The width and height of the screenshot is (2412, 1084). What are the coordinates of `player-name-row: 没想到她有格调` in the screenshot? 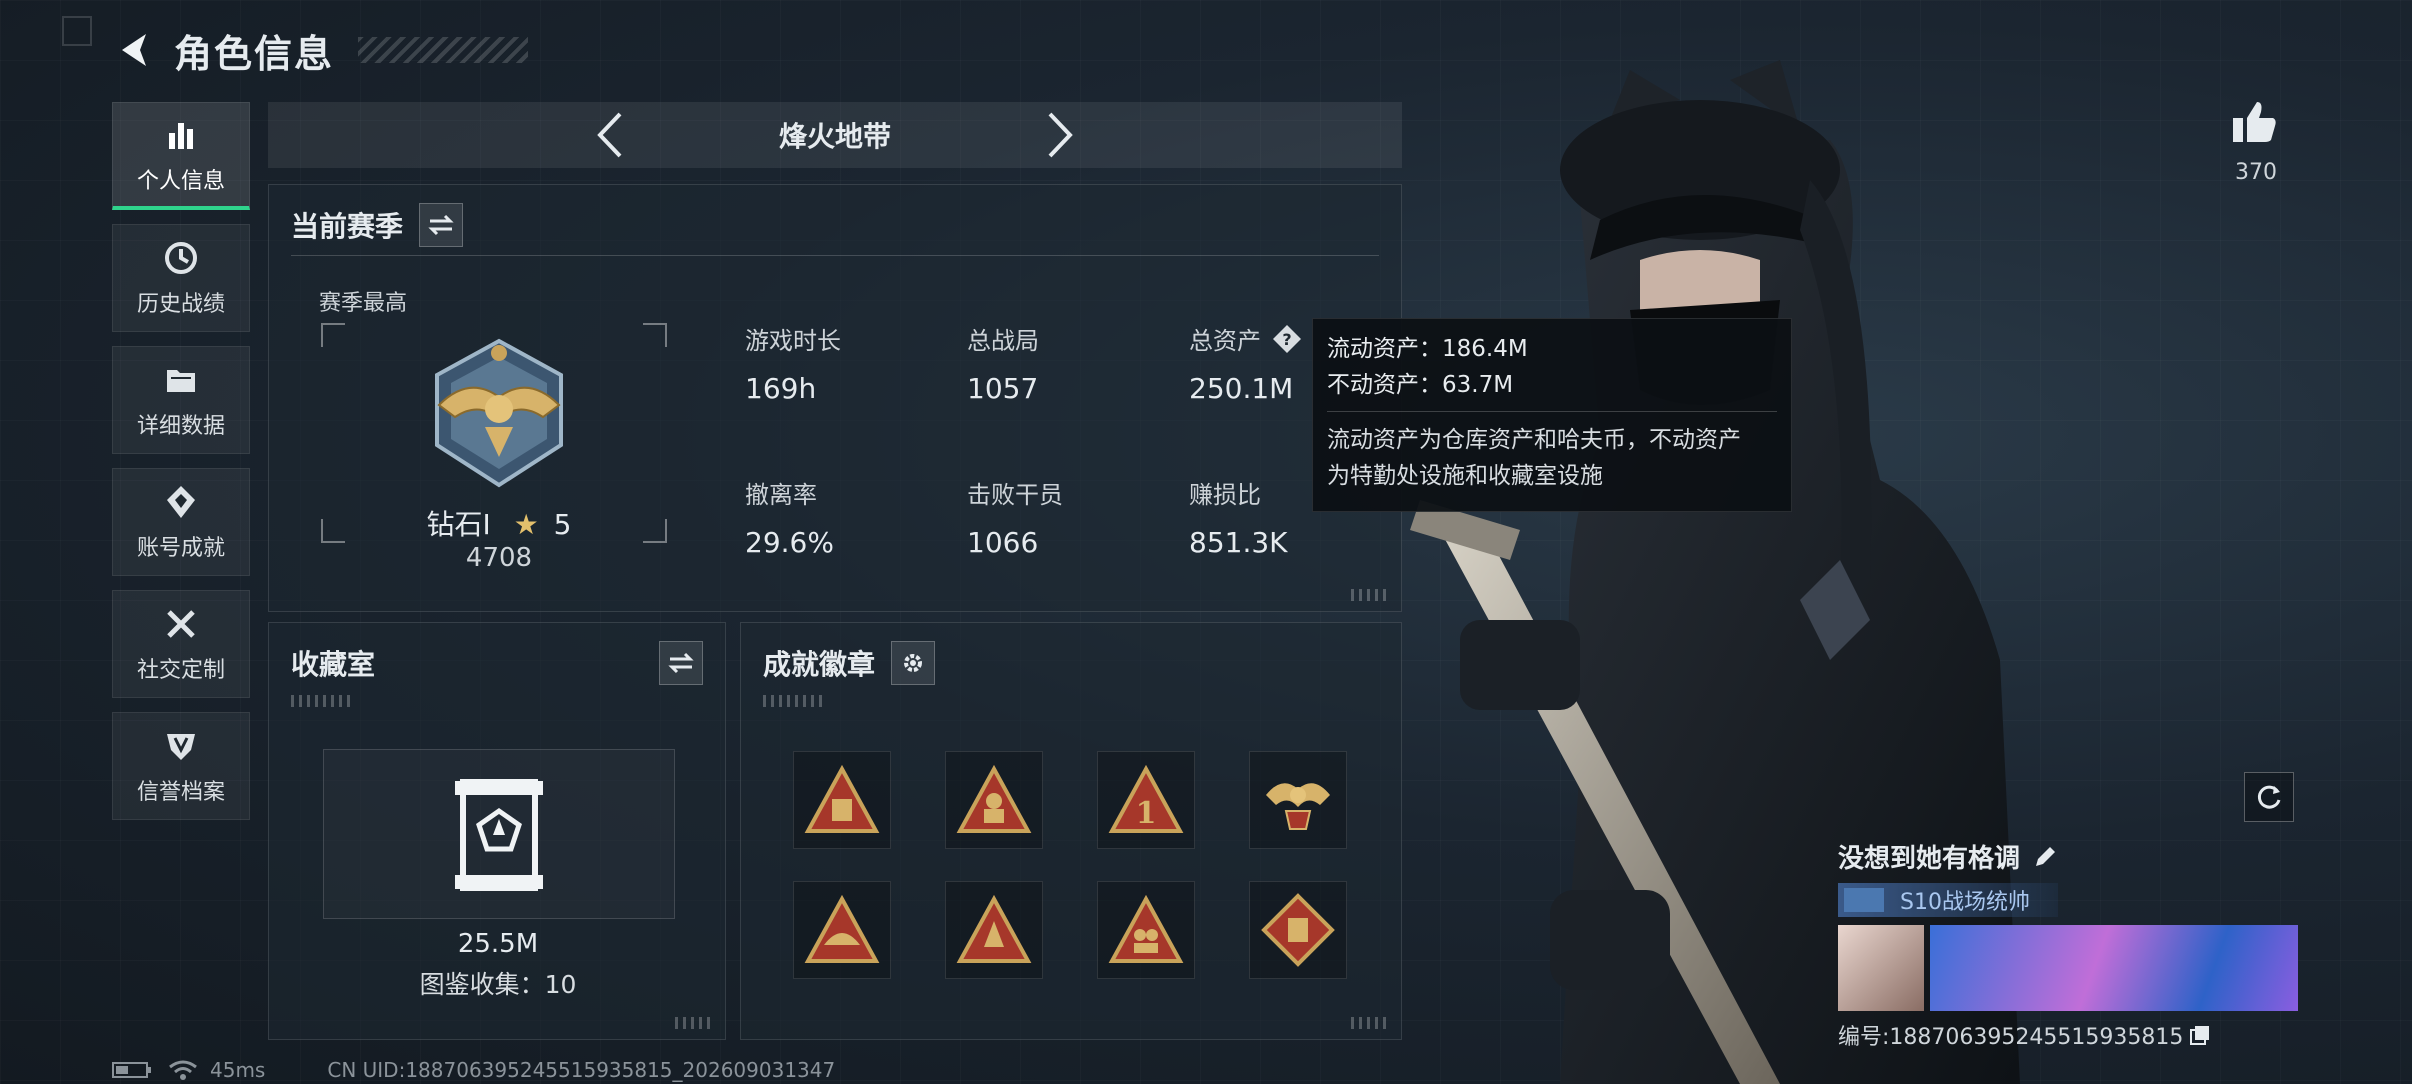 It's located at (2068, 856).